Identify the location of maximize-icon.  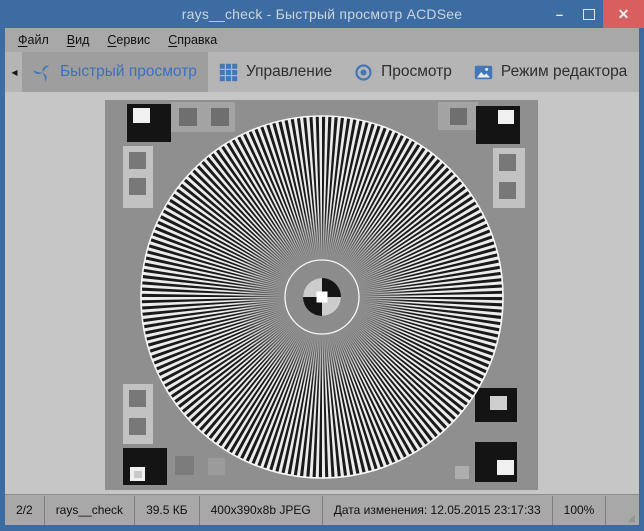
(588, 14).